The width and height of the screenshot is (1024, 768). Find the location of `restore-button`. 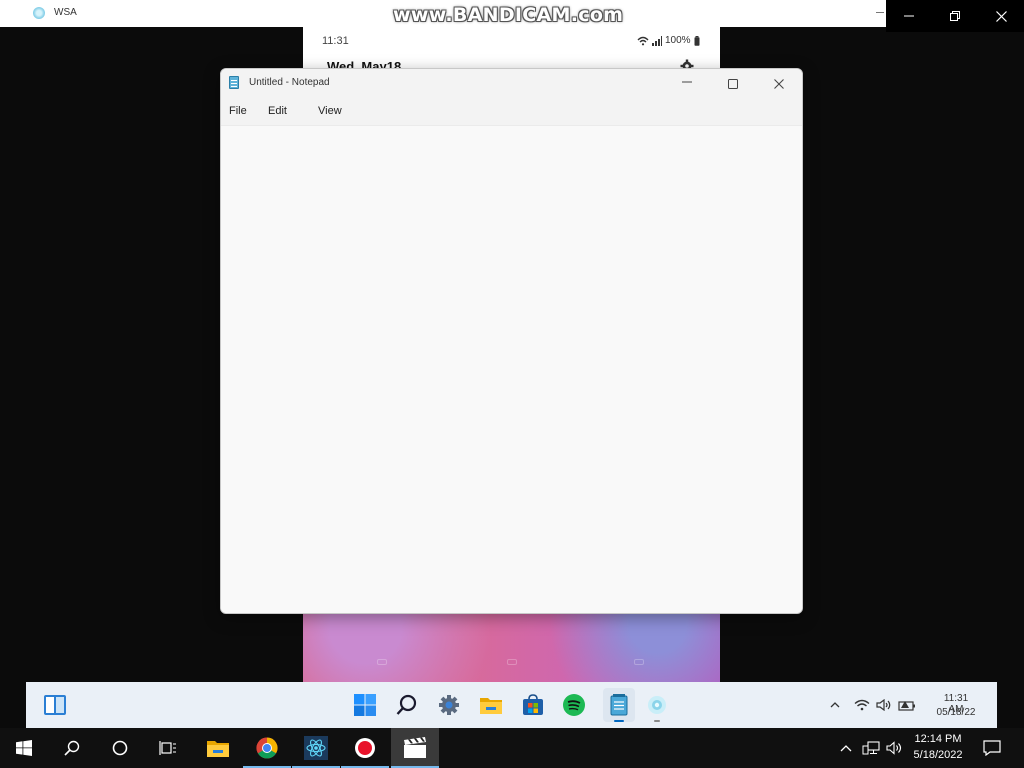

restore-button is located at coordinates (955, 16).